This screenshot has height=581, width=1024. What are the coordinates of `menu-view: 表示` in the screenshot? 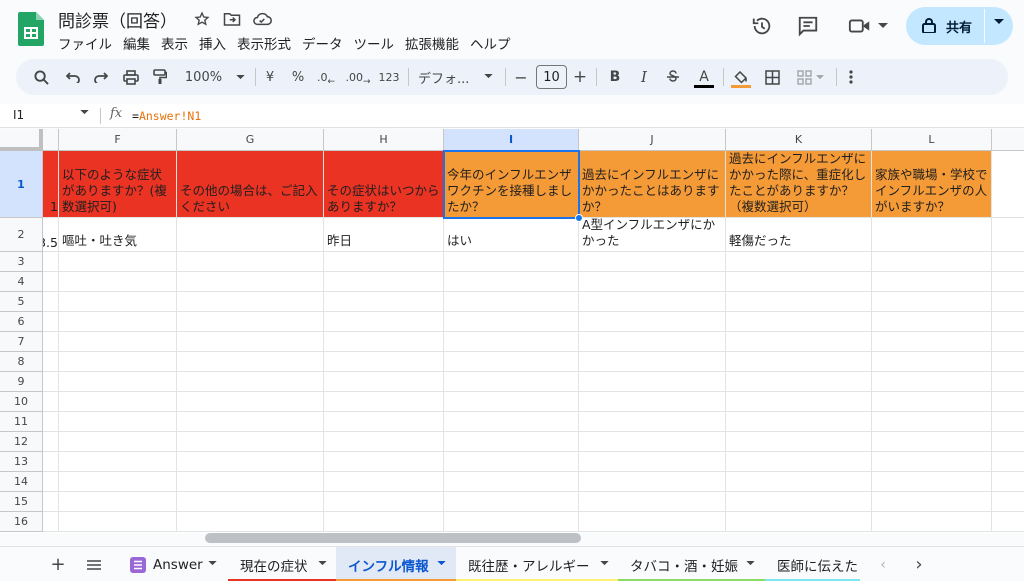 It's located at (178, 43).